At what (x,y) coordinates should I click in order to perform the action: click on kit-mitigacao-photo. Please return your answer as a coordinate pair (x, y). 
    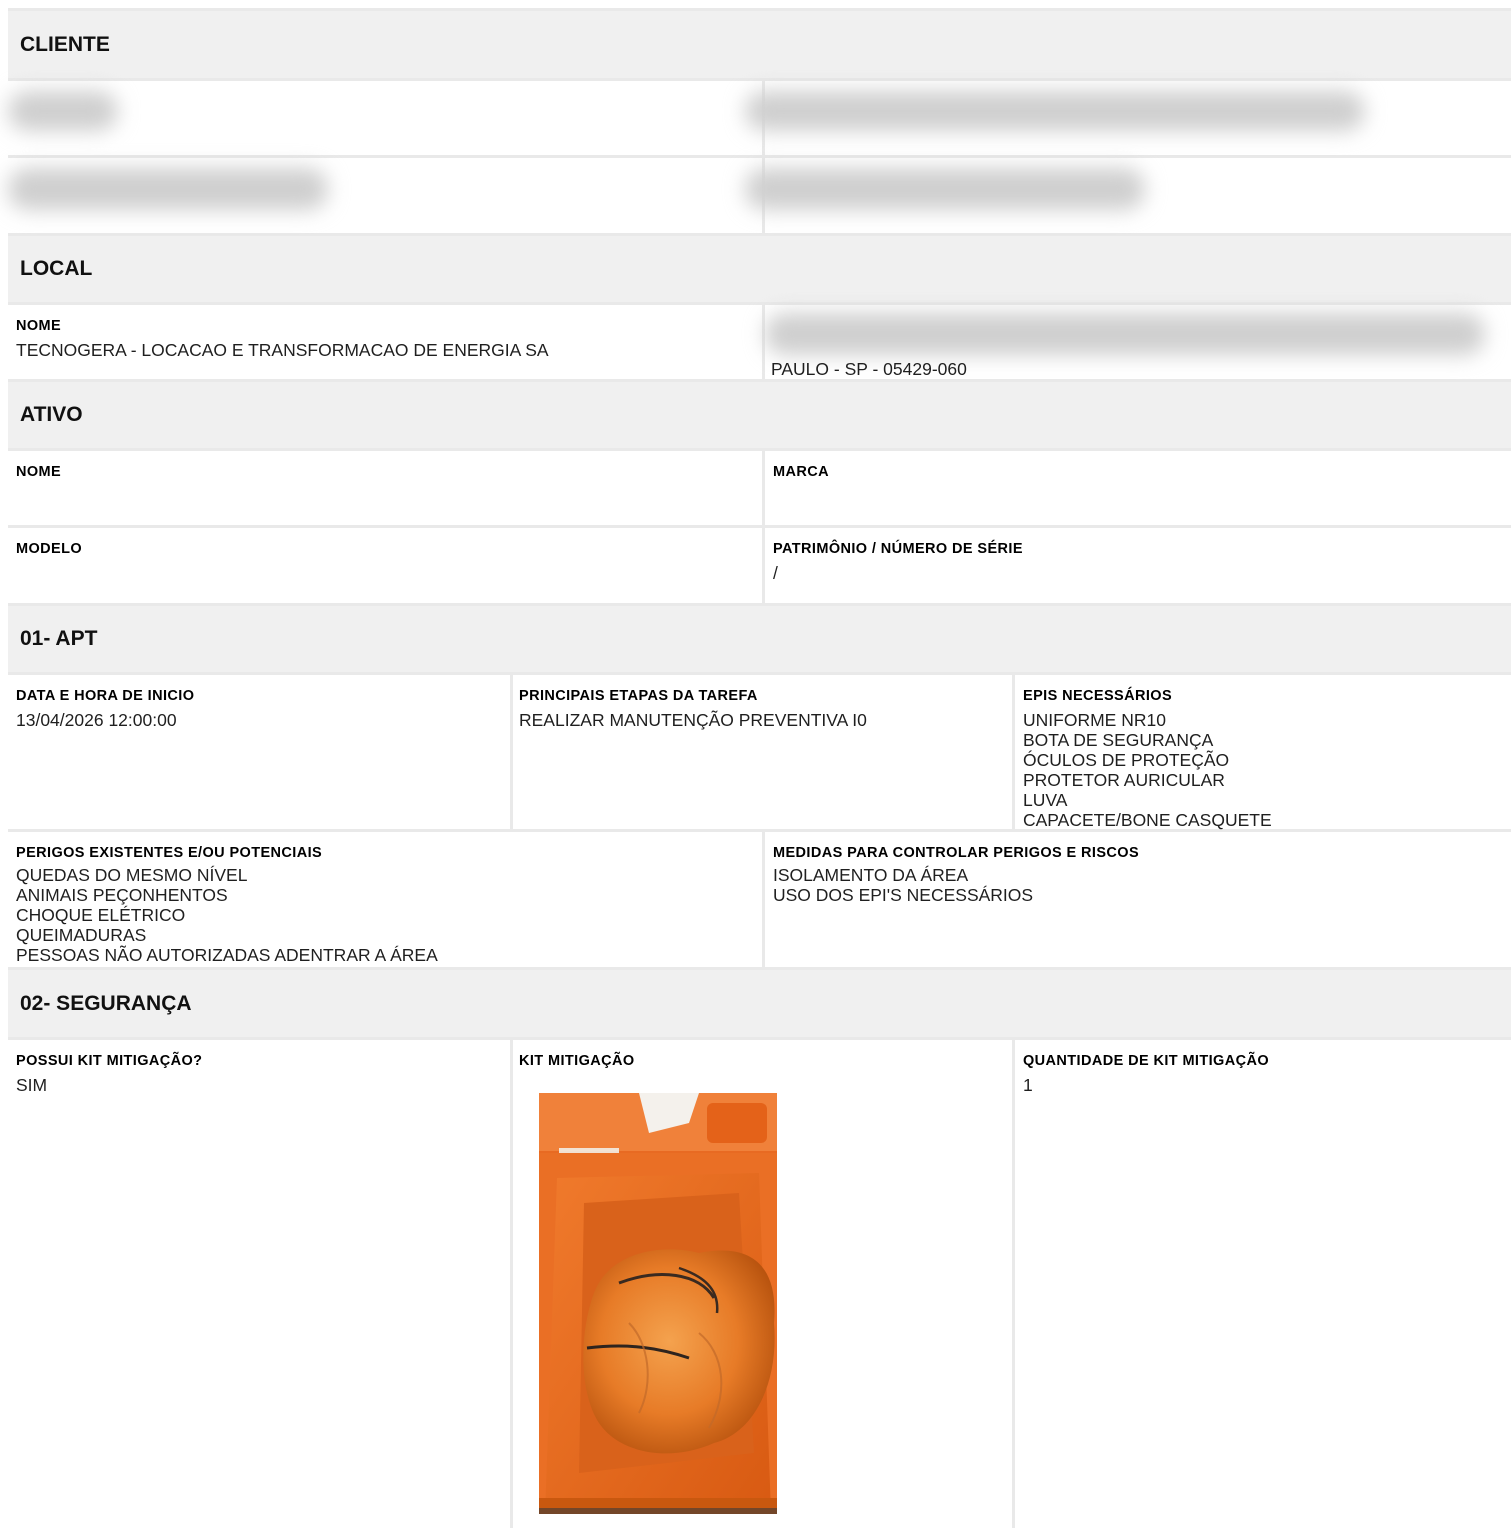
    Looking at the image, I should click on (658, 1303).